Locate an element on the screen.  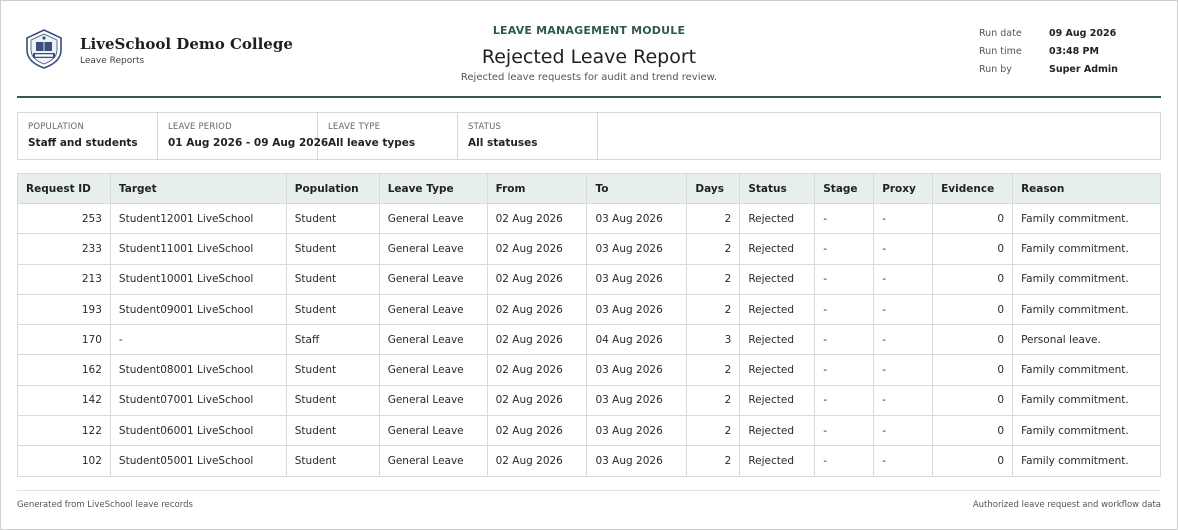
college-crest-icon is located at coordinates (44, 49).